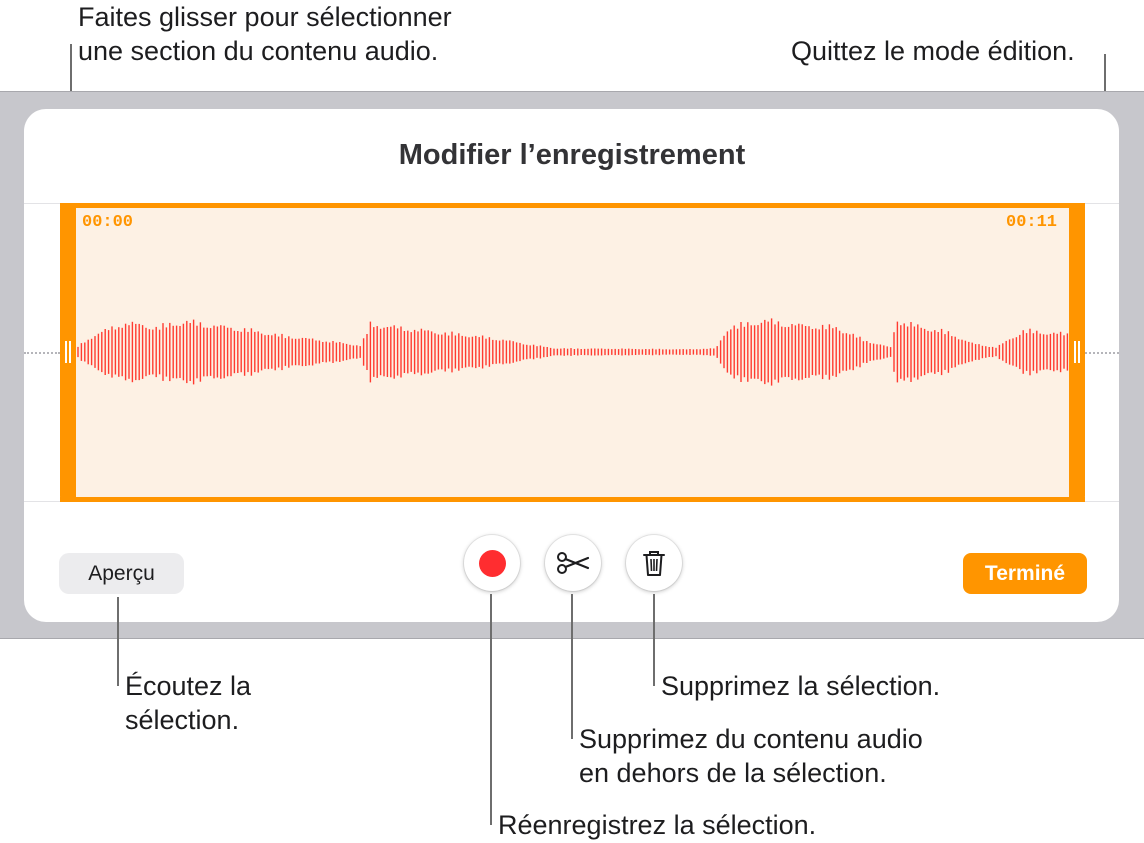 The height and width of the screenshot is (843, 1144). I want to click on sheet-title: Modifier l’enregistrement, so click(572, 155).